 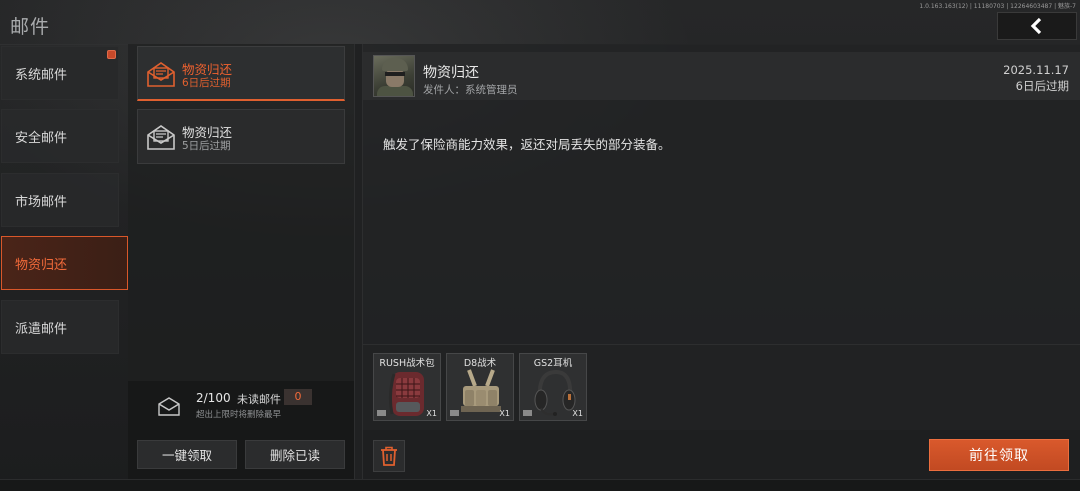 I want to click on category-supply-return: 物资归还, so click(x=64, y=263).